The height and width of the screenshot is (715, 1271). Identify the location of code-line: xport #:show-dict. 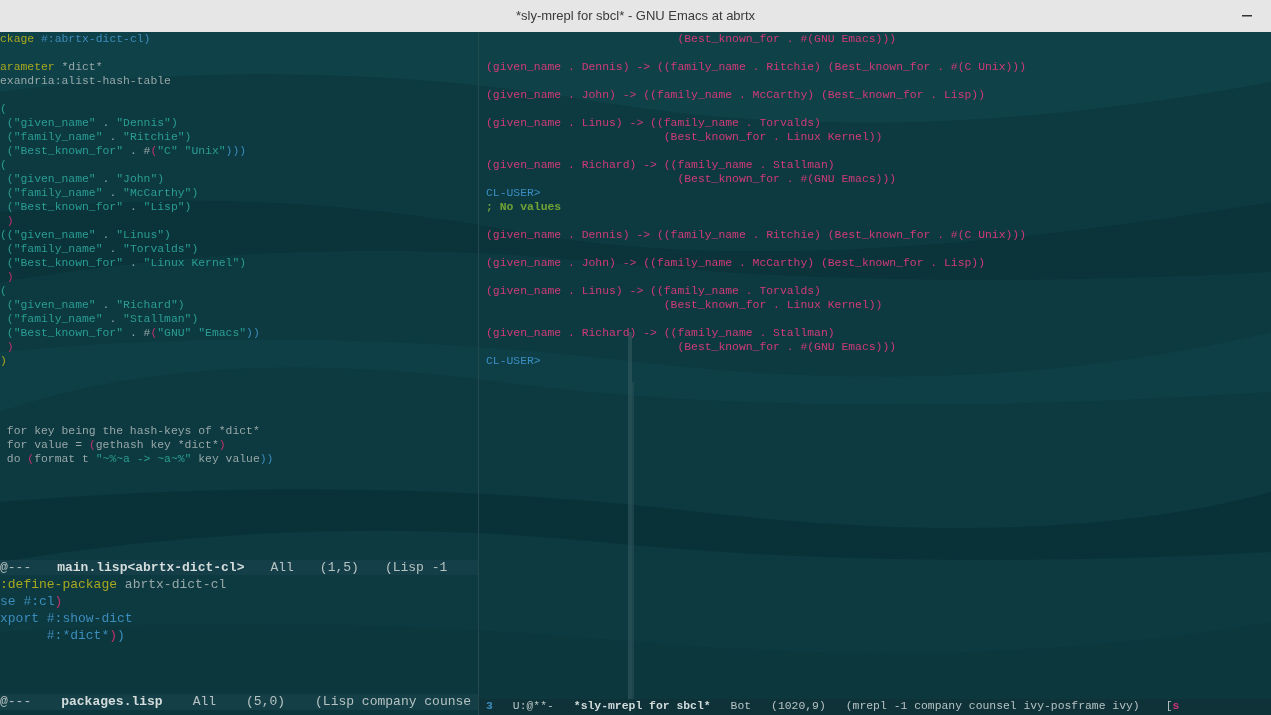
(66, 618).